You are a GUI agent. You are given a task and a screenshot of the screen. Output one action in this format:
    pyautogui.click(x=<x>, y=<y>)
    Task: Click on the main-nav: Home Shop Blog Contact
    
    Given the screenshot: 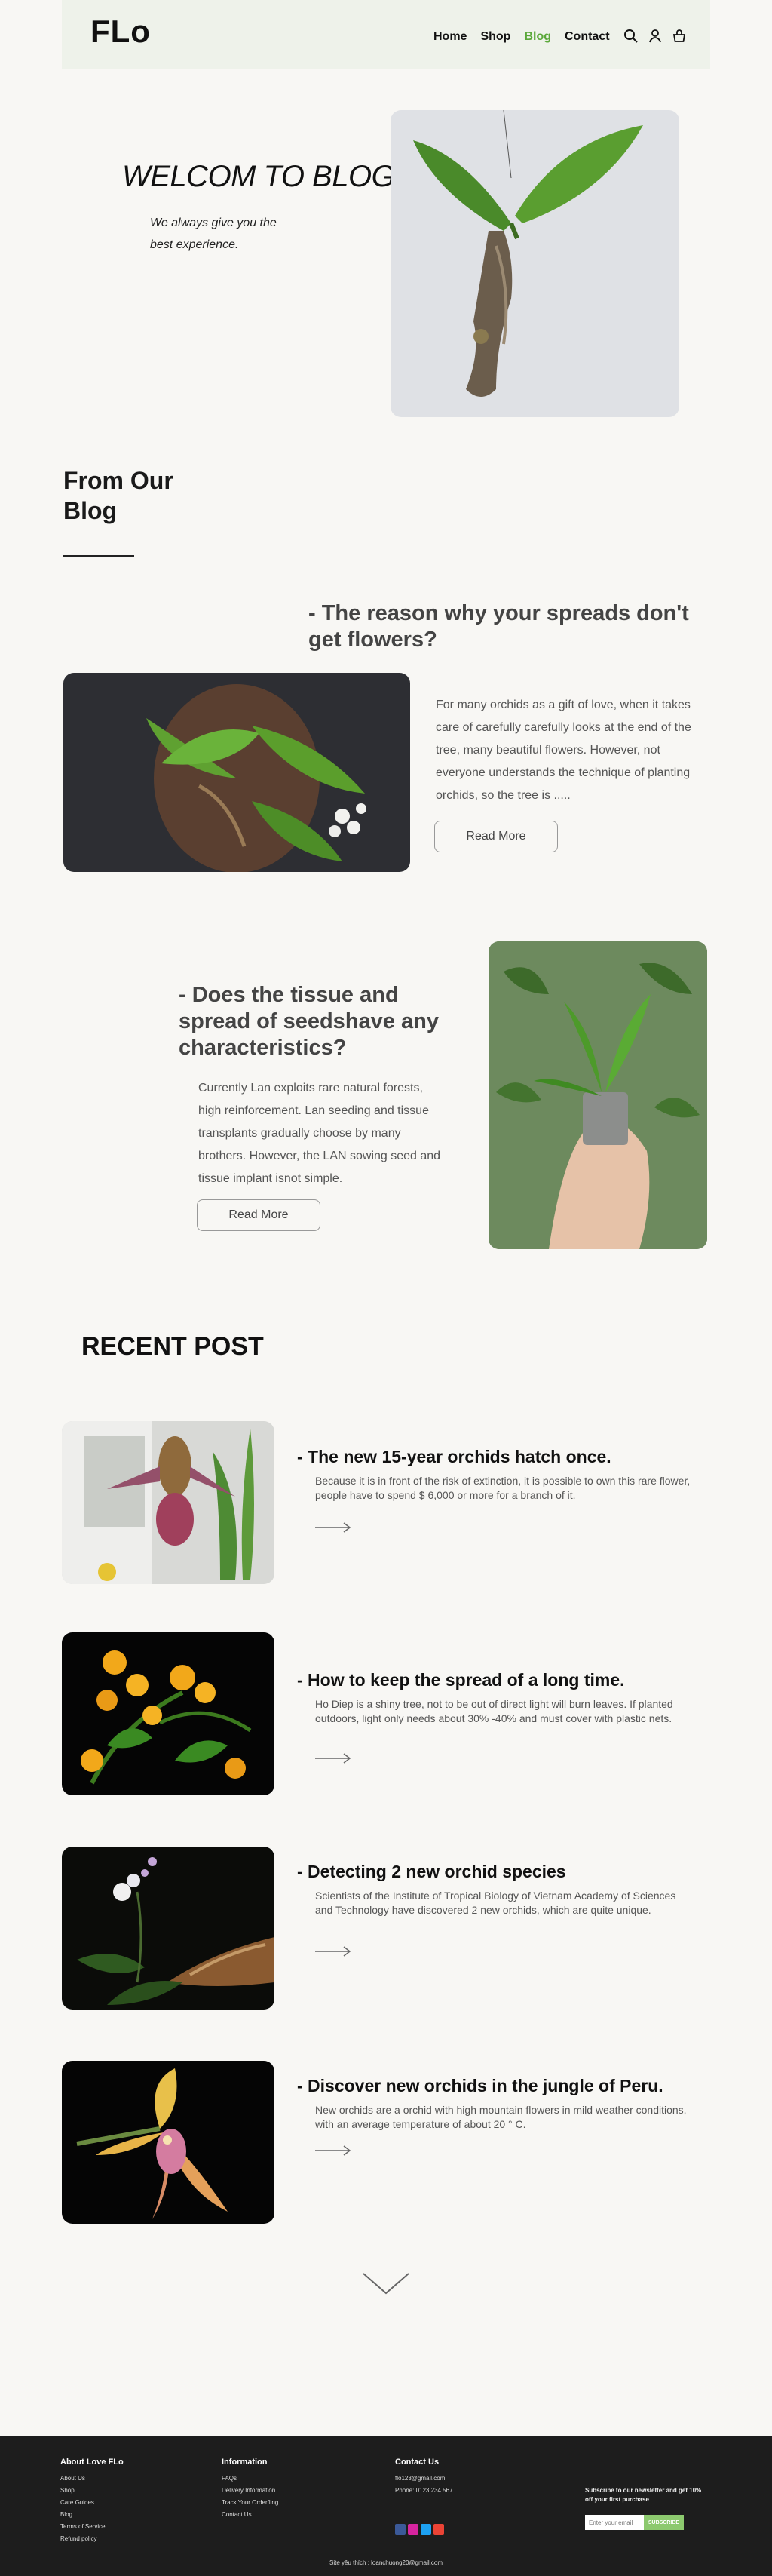 What is the action you would take?
    pyautogui.click(x=521, y=37)
    